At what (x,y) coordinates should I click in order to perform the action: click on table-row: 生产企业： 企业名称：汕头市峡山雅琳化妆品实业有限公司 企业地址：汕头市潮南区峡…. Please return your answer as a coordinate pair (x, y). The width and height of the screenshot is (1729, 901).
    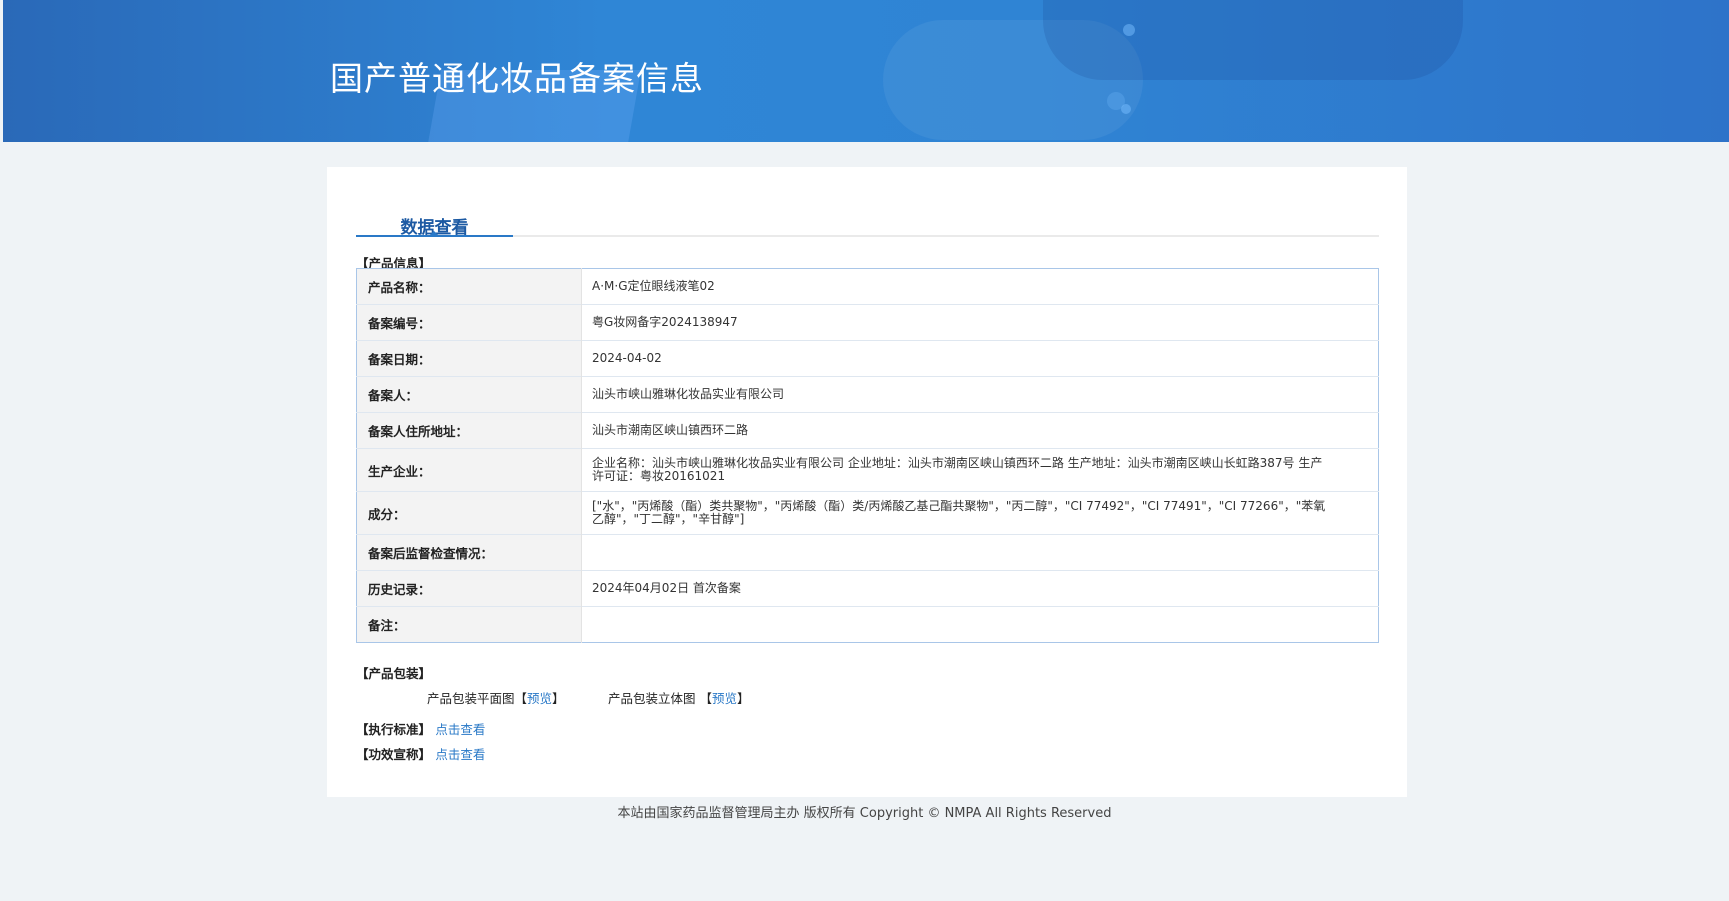
    Looking at the image, I should click on (867, 470).